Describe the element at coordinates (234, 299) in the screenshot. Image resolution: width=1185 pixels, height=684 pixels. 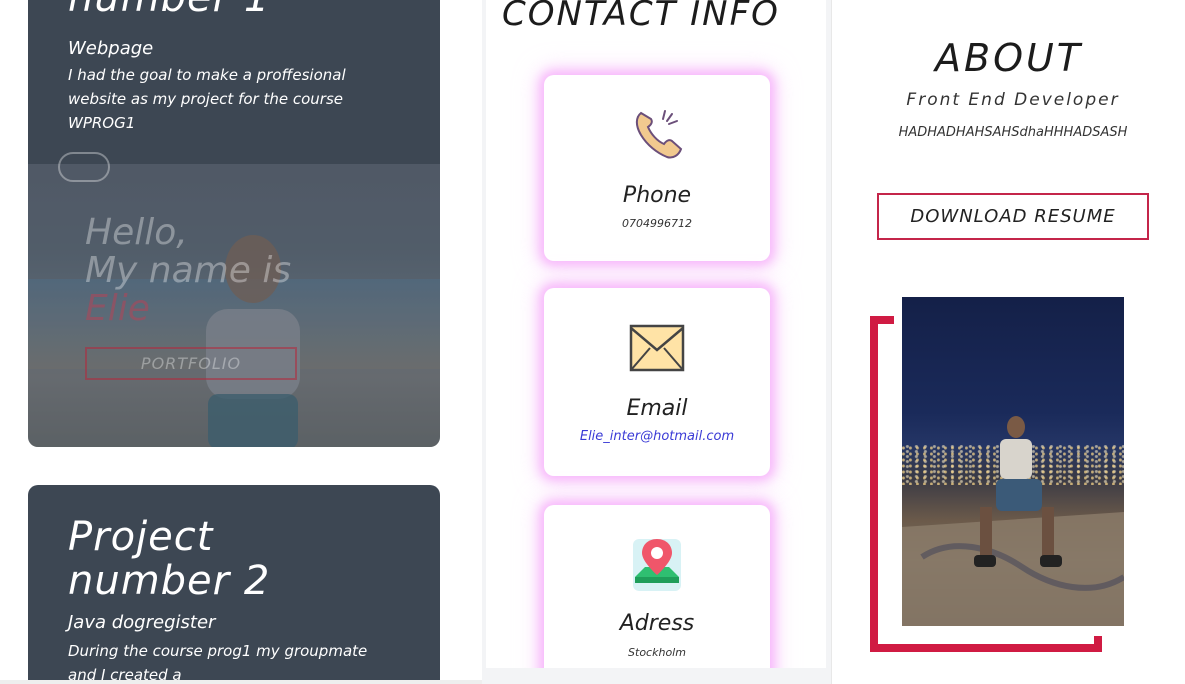
I see `project-preview-image: Hello, My name is Elie PORTFOLIO` at that location.